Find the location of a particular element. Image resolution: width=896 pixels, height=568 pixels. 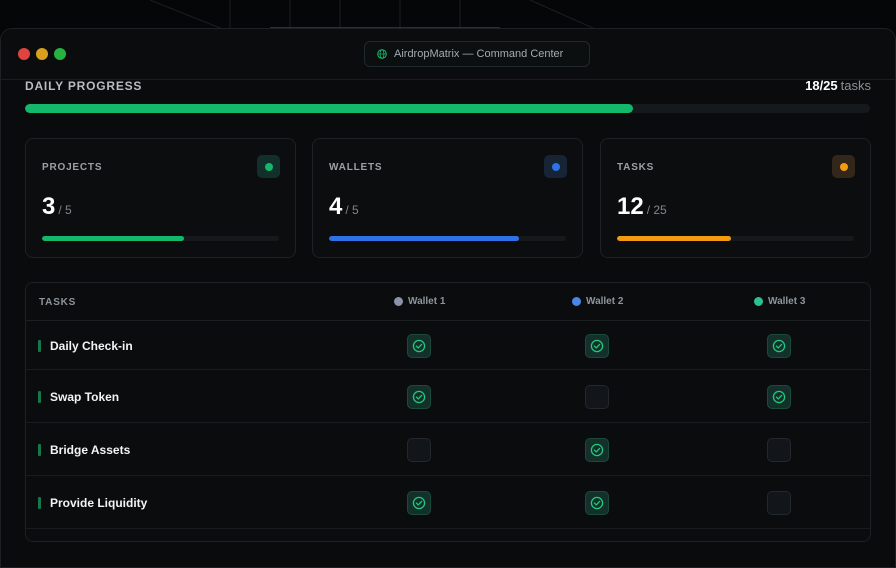

wallet-name: Wallet 3 is located at coordinates (787, 301).